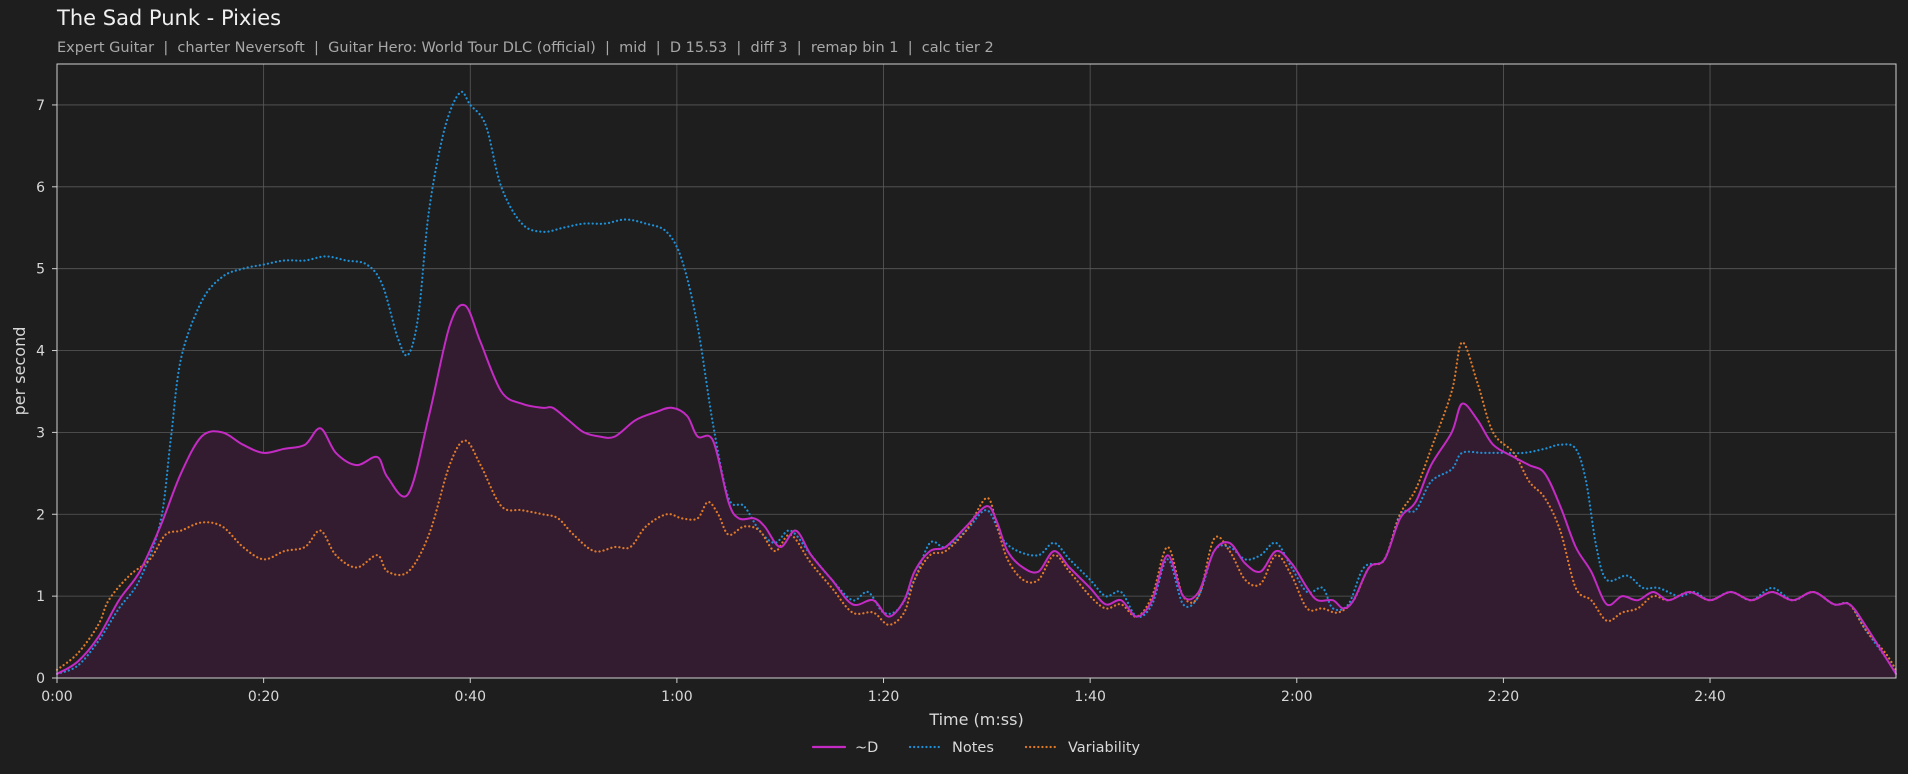  I want to click on x-tick-label: 0:20, so click(263, 697).